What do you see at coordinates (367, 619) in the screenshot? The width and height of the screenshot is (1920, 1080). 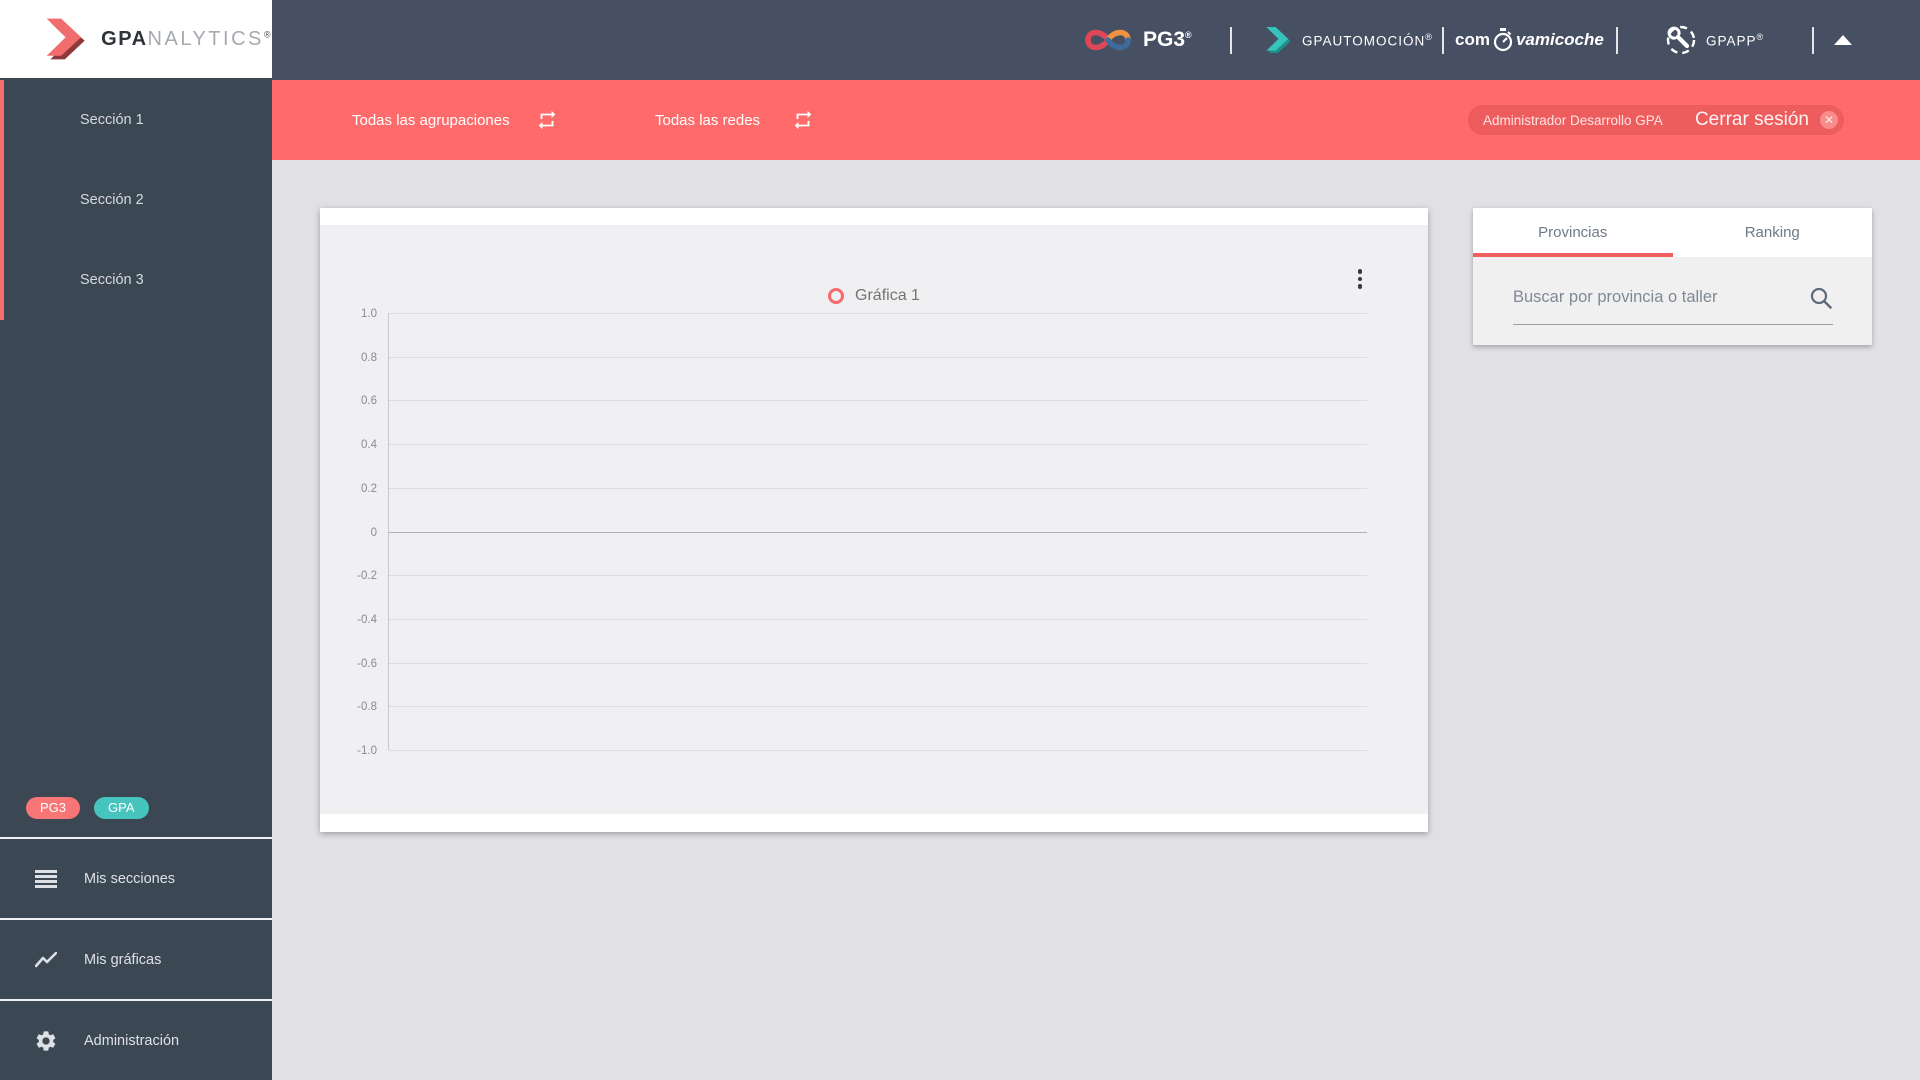 I see `y-axis-tick-label: -0.4` at bounding box center [367, 619].